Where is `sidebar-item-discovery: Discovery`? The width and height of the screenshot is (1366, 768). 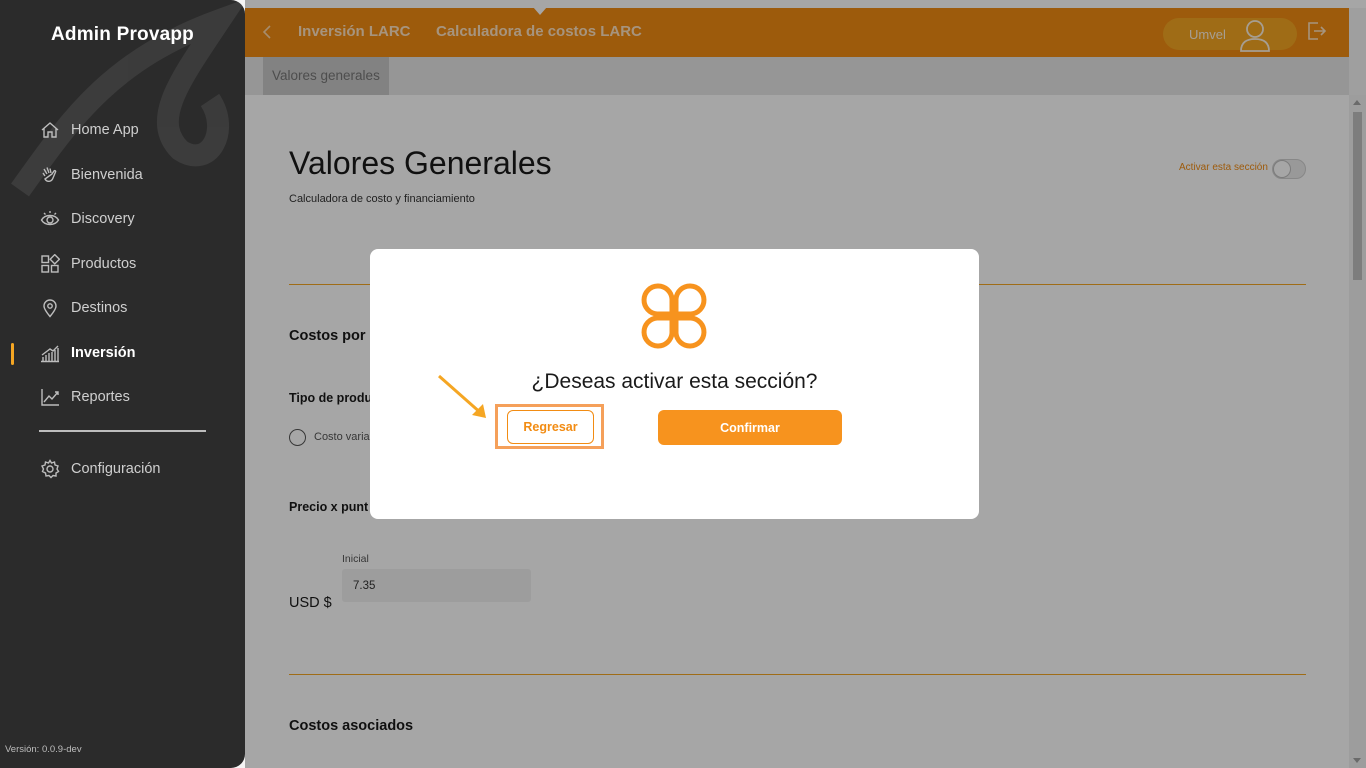
sidebar-item-discovery: Discovery is located at coordinates (122, 219).